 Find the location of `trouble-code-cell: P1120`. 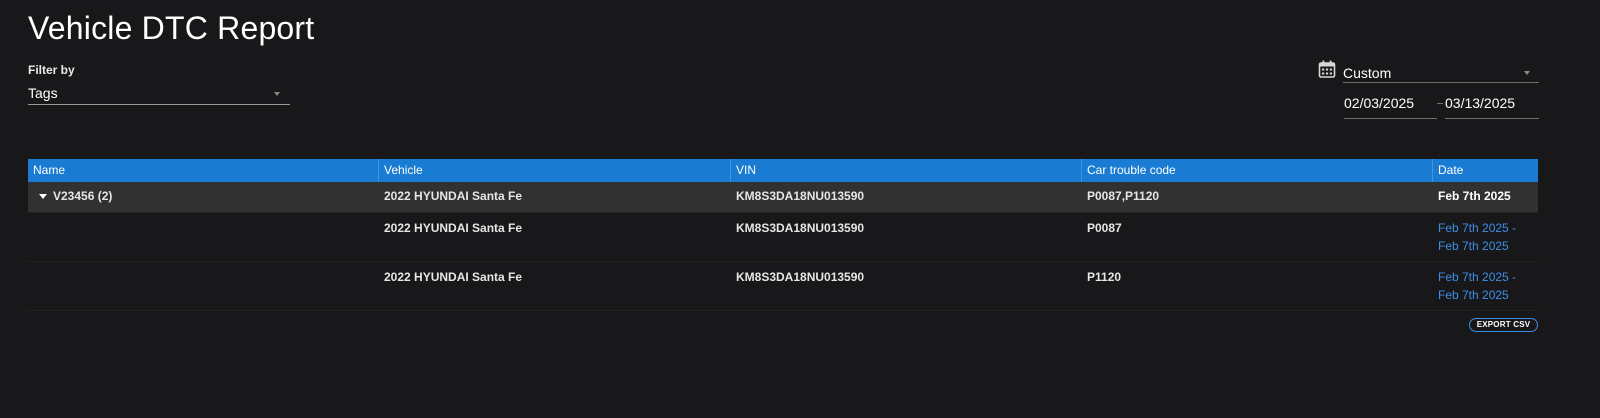

trouble-code-cell: P1120 is located at coordinates (1104, 277).